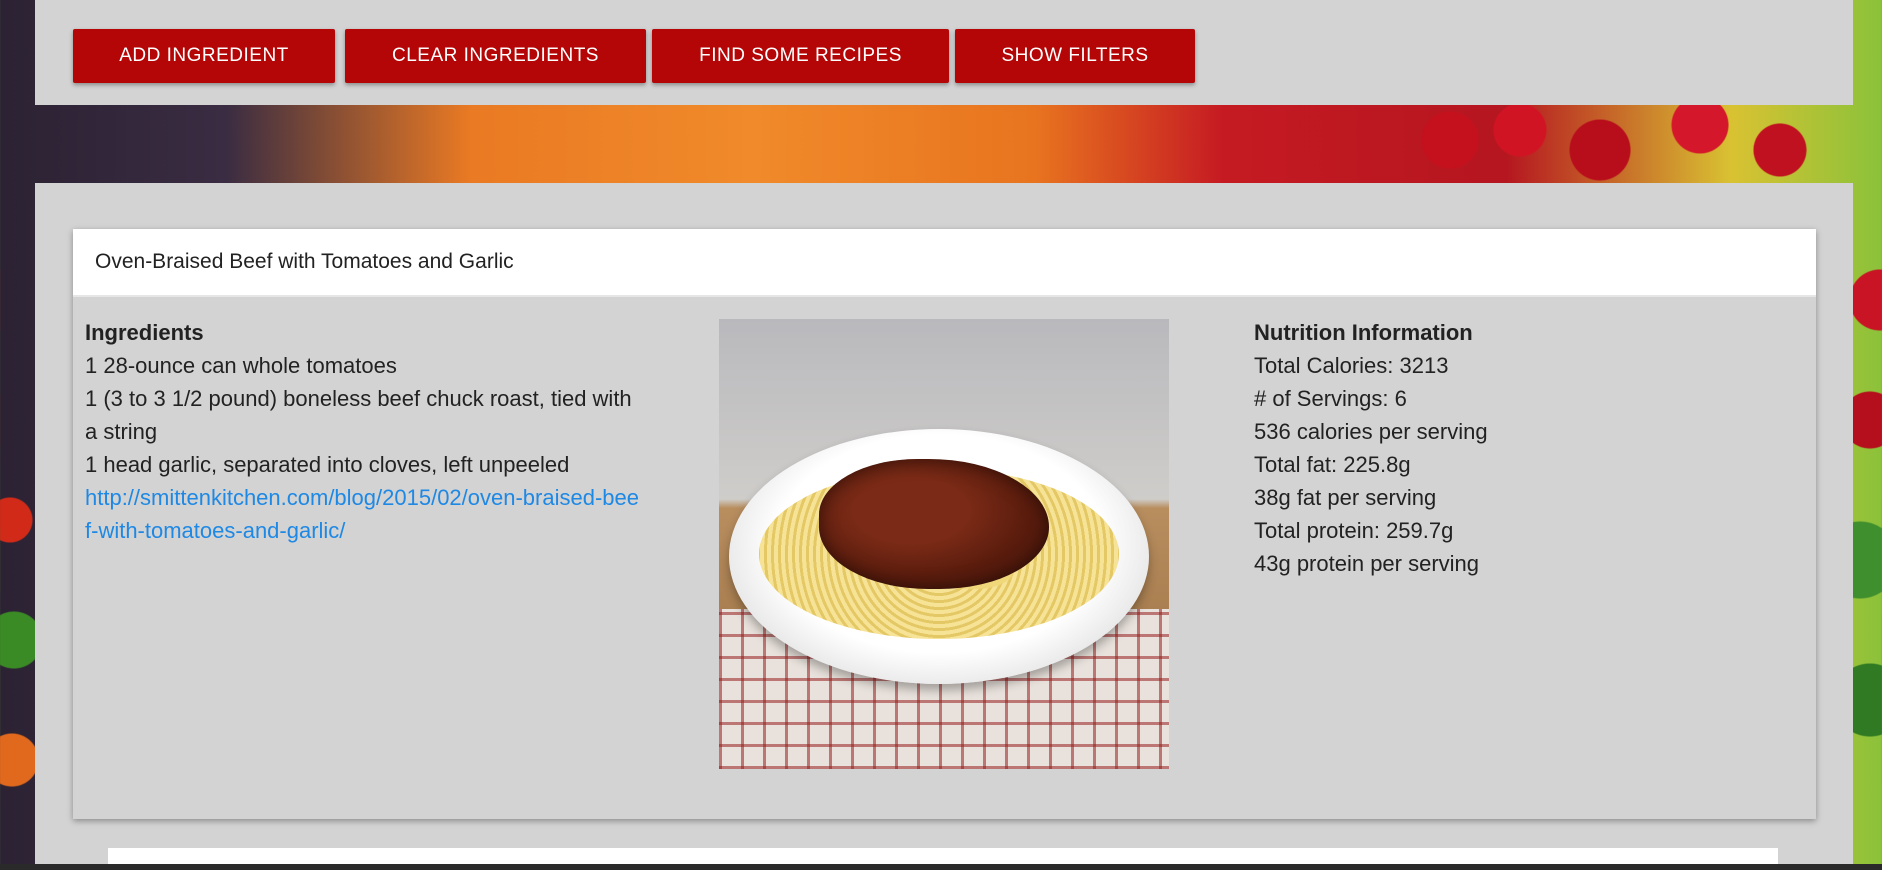 This screenshot has width=1882, height=870. I want to click on bottom-bar, so click(941, 867).